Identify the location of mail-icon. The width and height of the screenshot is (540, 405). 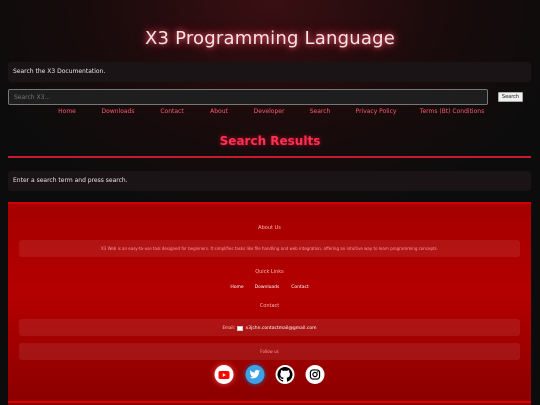
(240, 328).